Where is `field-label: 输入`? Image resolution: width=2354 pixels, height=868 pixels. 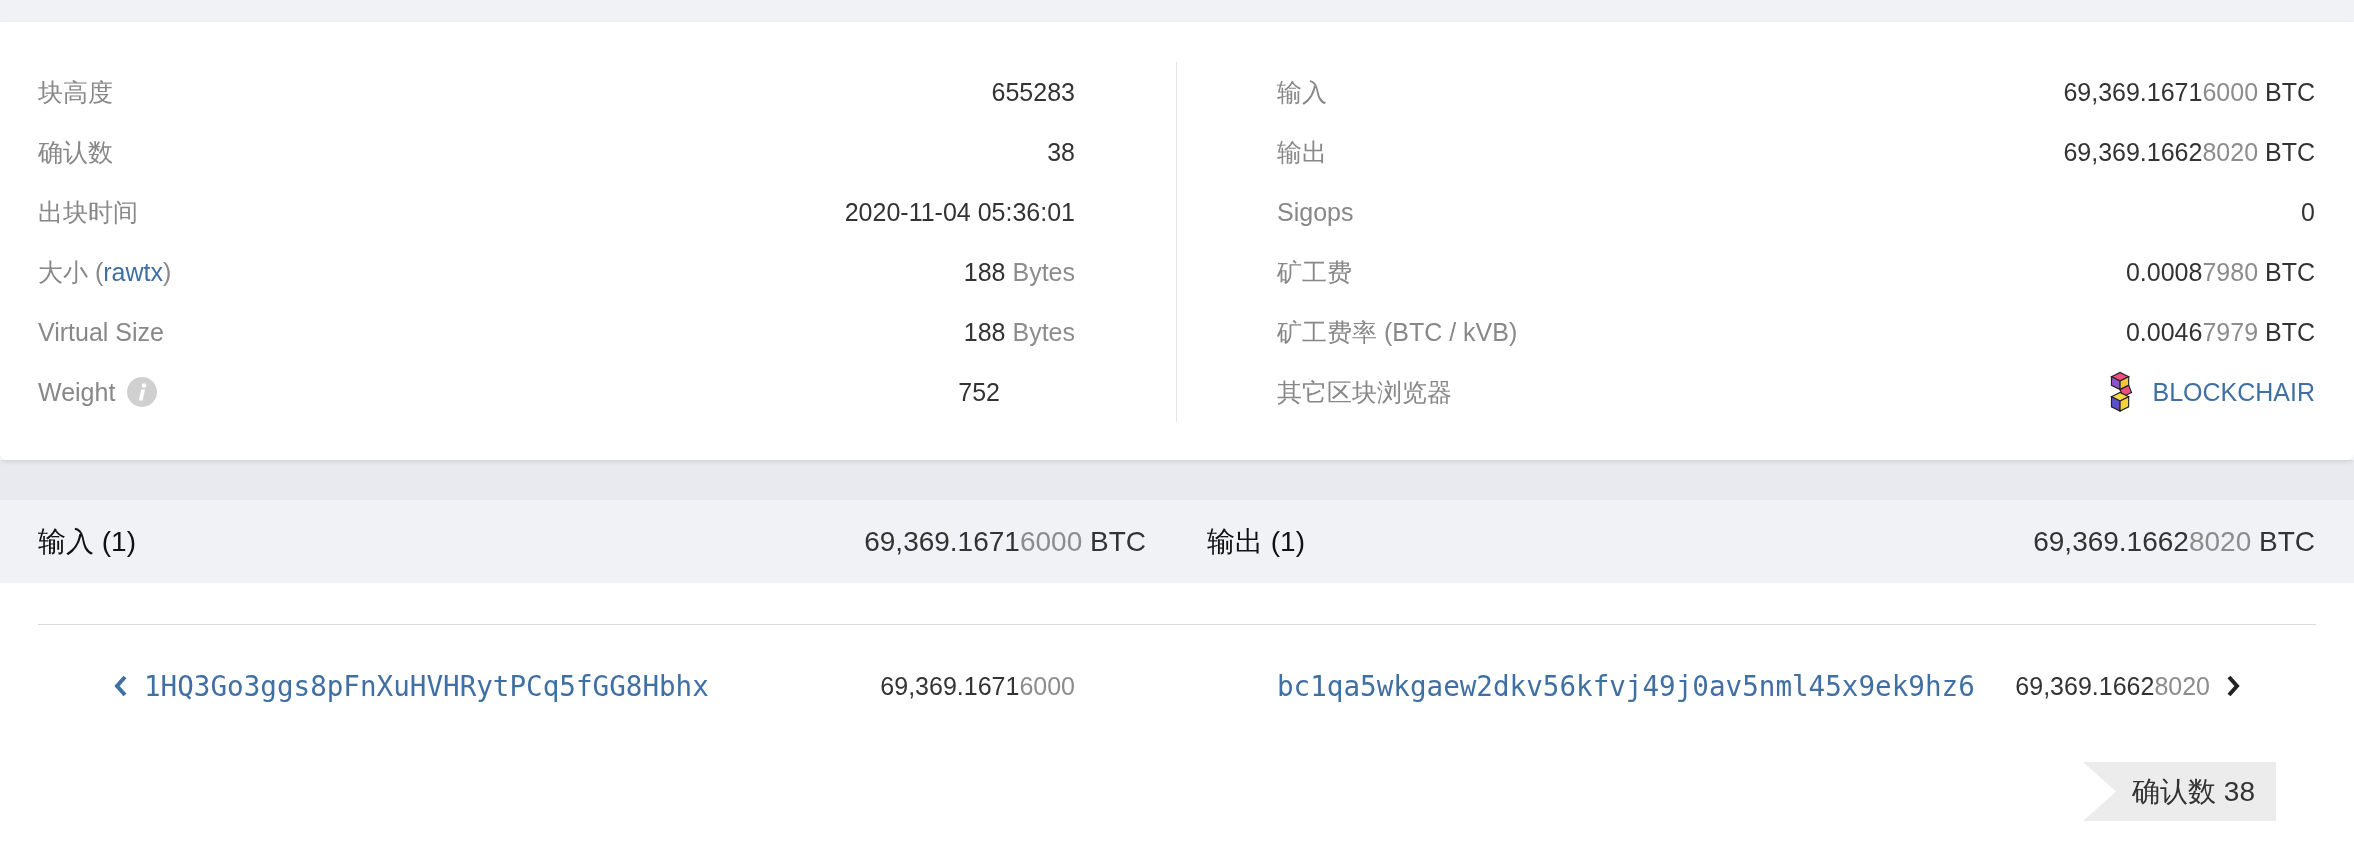
field-label: 输入 is located at coordinates (1302, 92).